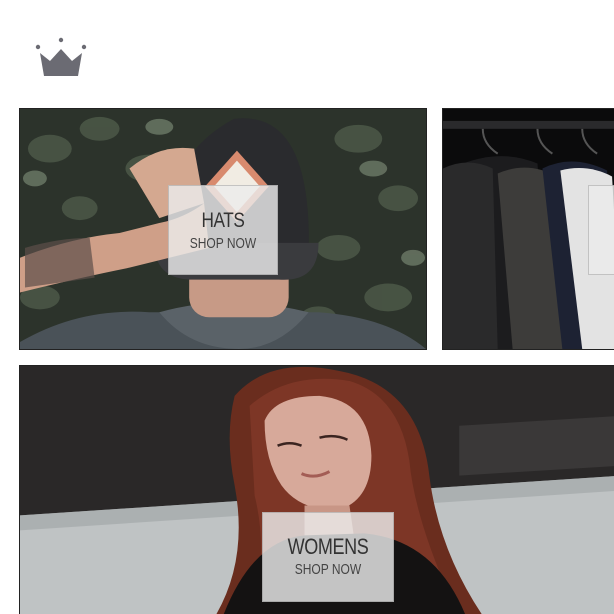 The height and width of the screenshot is (614, 614). I want to click on womens-label-box: WOMENS SHOP NOW, so click(328, 557).